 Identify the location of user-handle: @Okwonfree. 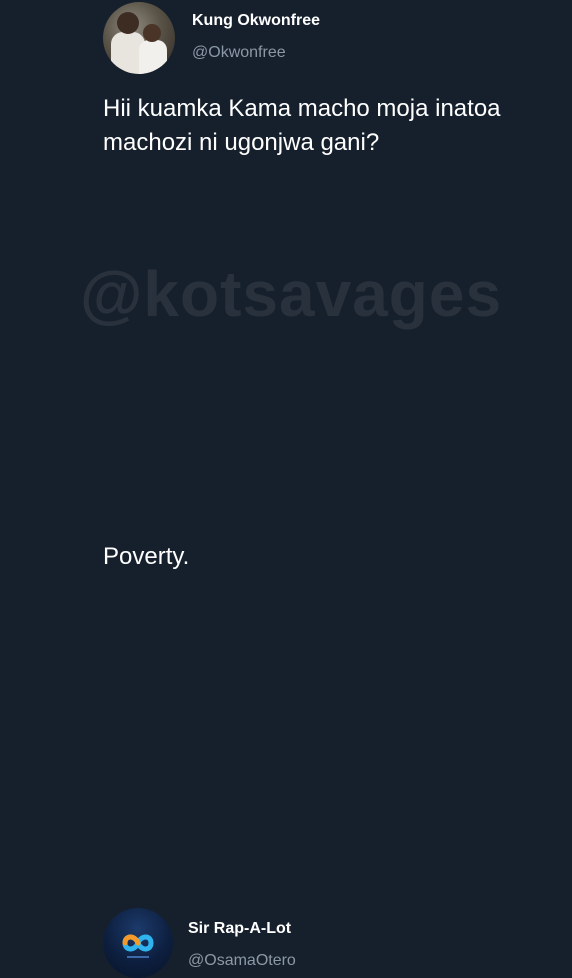
(239, 53).